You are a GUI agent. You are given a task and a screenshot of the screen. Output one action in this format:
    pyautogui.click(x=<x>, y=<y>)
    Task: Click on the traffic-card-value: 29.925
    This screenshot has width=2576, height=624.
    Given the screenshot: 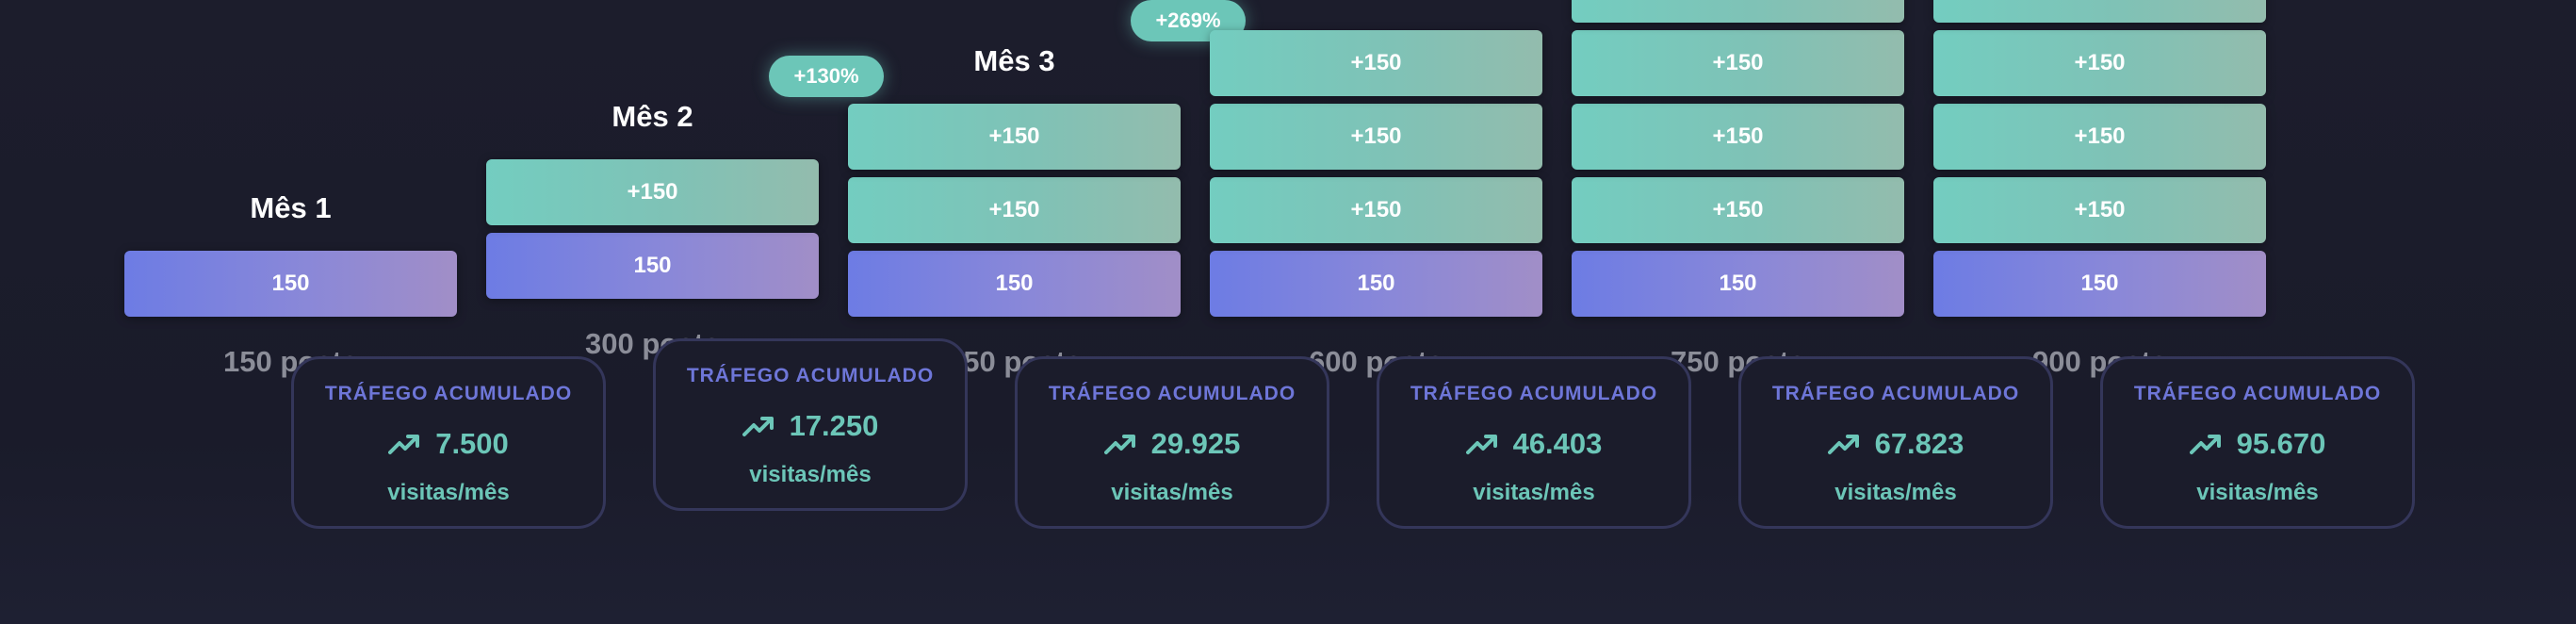 What is the action you would take?
    pyautogui.click(x=1172, y=444)
    